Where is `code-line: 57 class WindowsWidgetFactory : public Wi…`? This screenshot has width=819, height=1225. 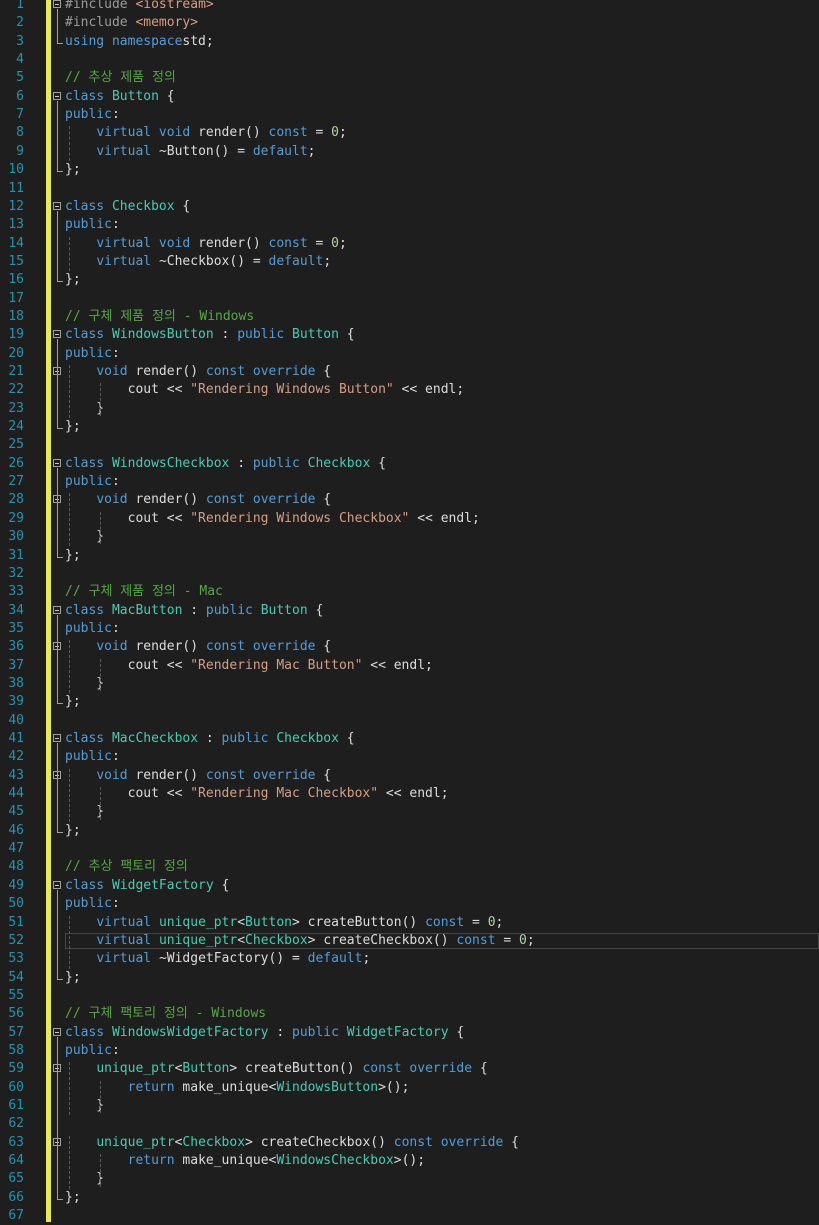
code-line: 57 class WindowsWidgetFactory : public Wi… is located at coordinates (409, 1033).